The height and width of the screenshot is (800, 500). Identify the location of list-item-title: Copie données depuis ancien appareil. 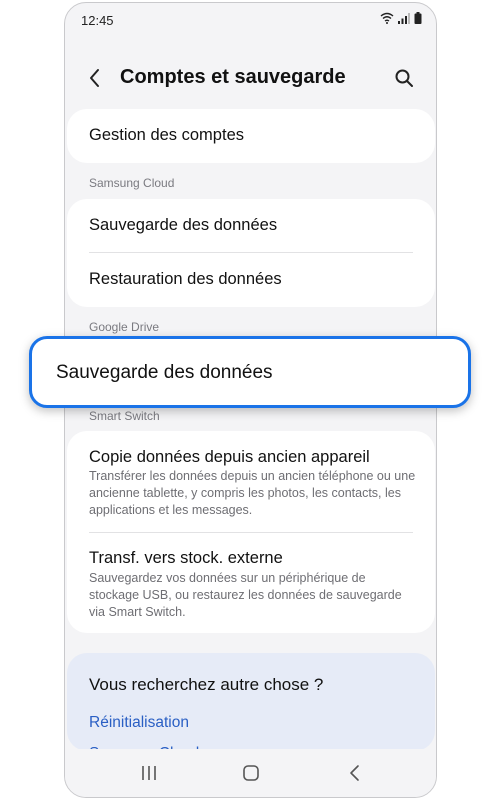
(229, 457).